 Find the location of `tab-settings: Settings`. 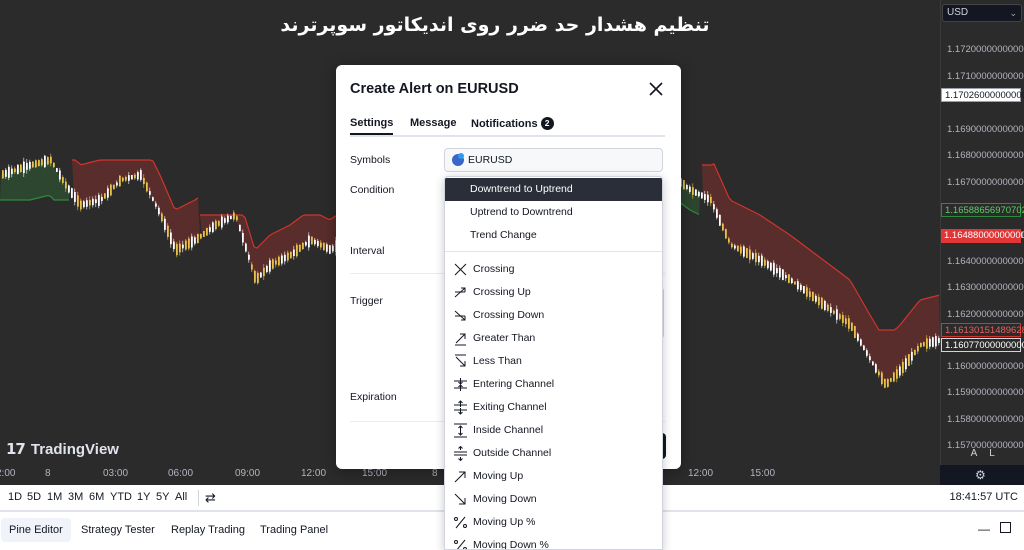

tab-settings: Settings is located at coordinates (372, 126).